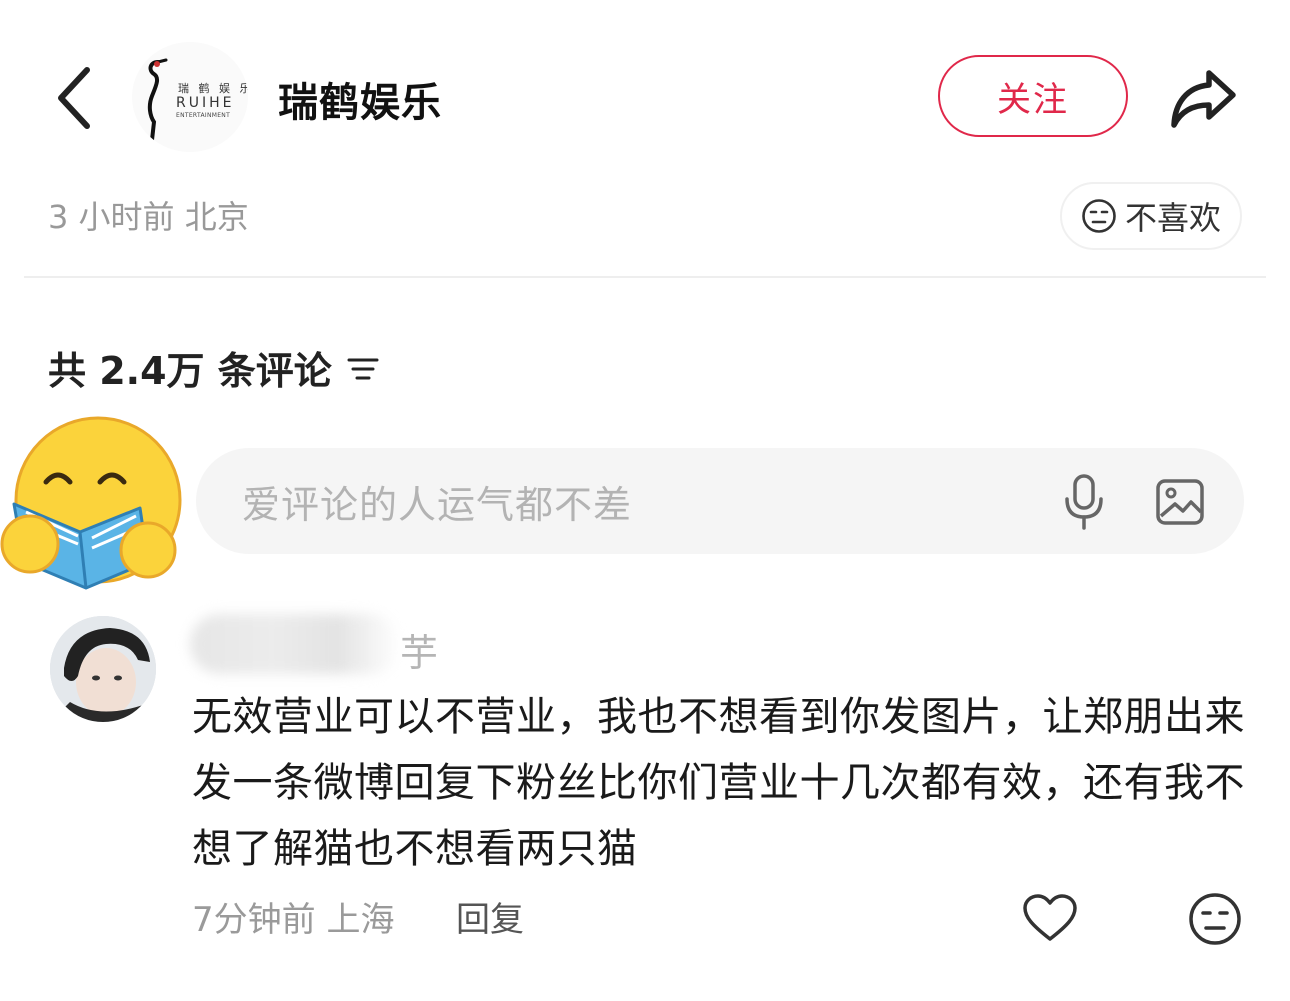 The height and width of the screenshot is (1001, 1290). I want to click on like-button, so click(1050, 918).